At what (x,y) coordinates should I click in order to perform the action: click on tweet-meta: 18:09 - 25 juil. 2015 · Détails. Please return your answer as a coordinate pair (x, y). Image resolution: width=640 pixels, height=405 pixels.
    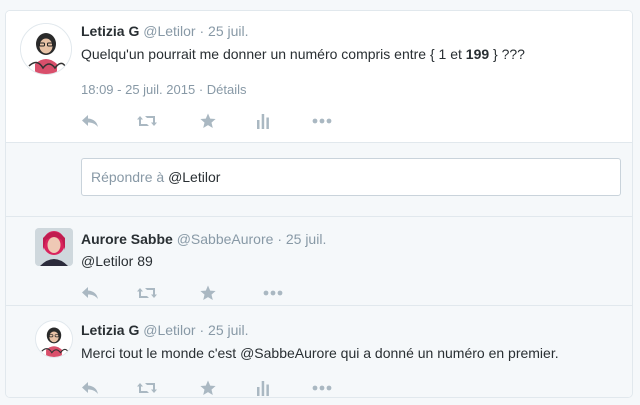
    Looking at the image, I should click on (164, 89).